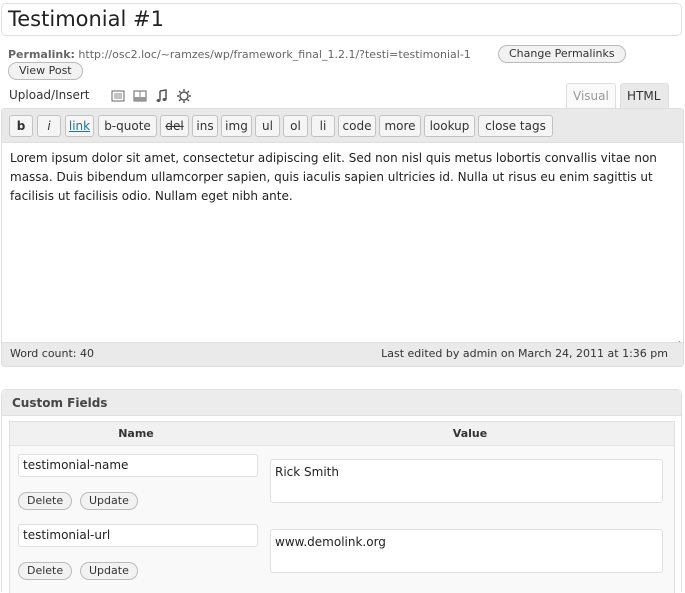  What do you see at coordinates (151, 96) in the screenshot?
I see `upload-icons` at bounding box center [151, 96].